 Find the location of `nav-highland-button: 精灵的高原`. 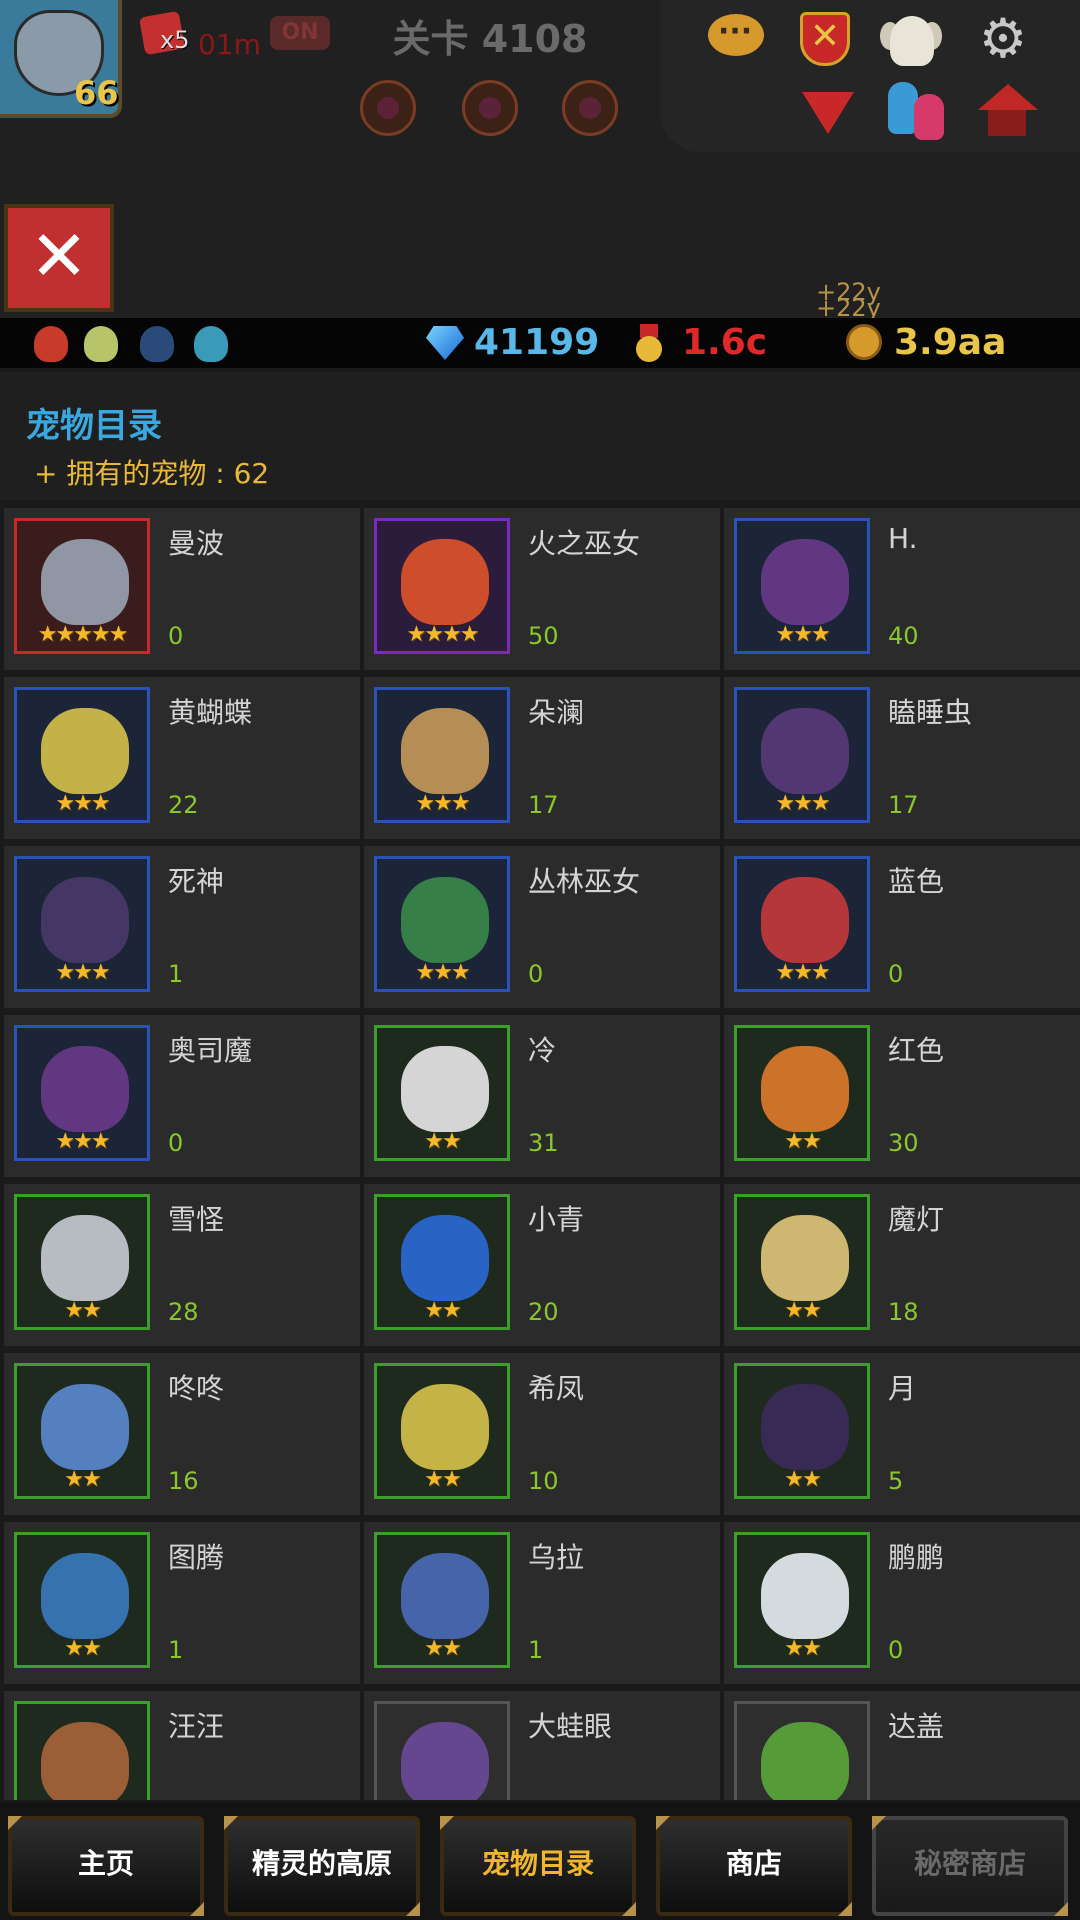

nav-highland-button: 精灵的高原 is located at coordinates (322, 1866).